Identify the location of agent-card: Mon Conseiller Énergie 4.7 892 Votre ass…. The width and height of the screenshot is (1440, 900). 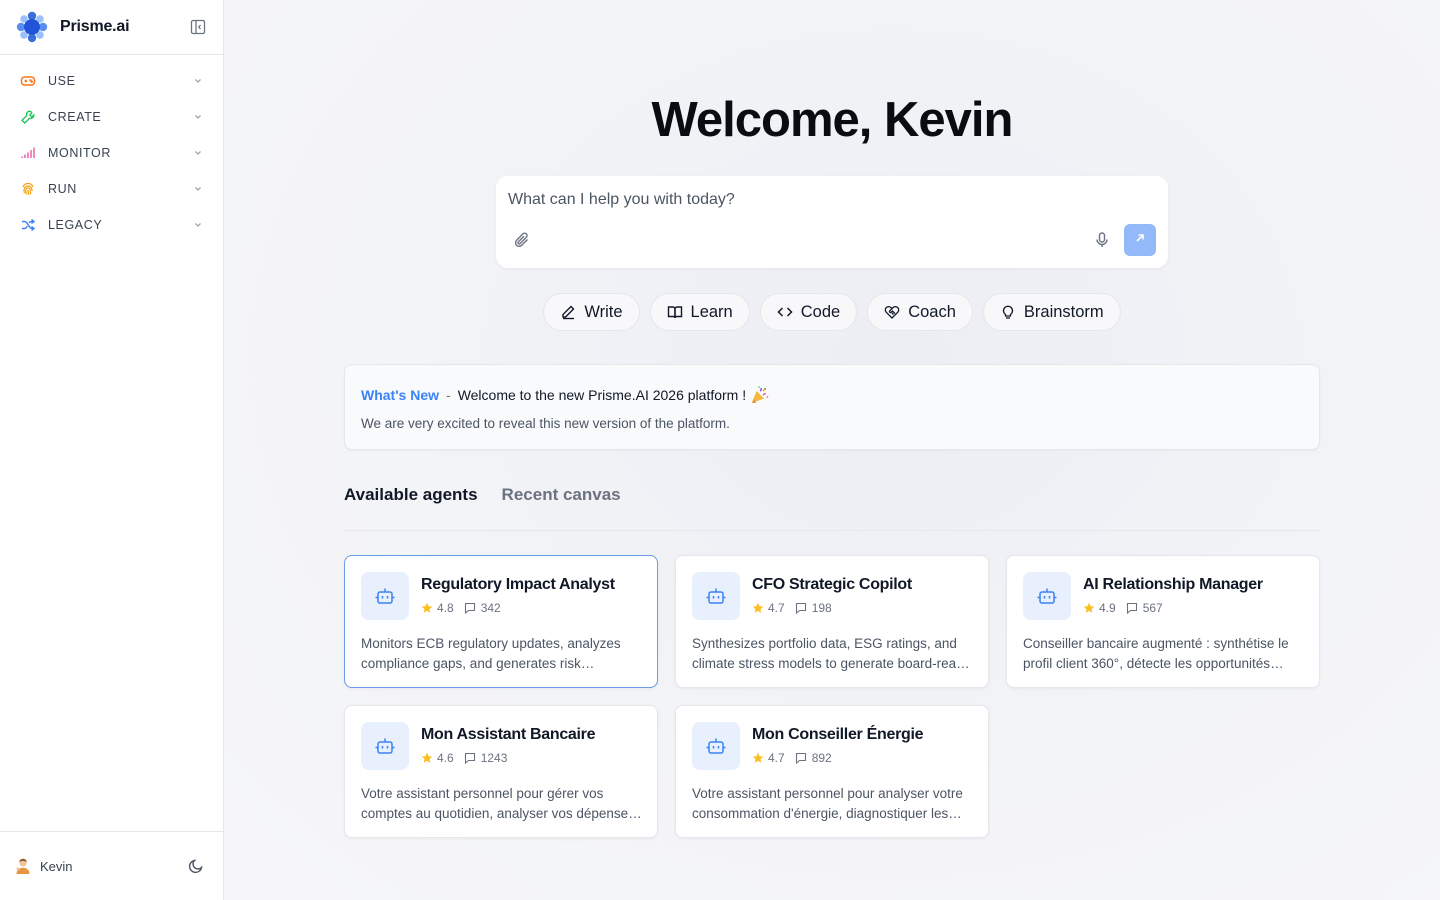
(832, 771).